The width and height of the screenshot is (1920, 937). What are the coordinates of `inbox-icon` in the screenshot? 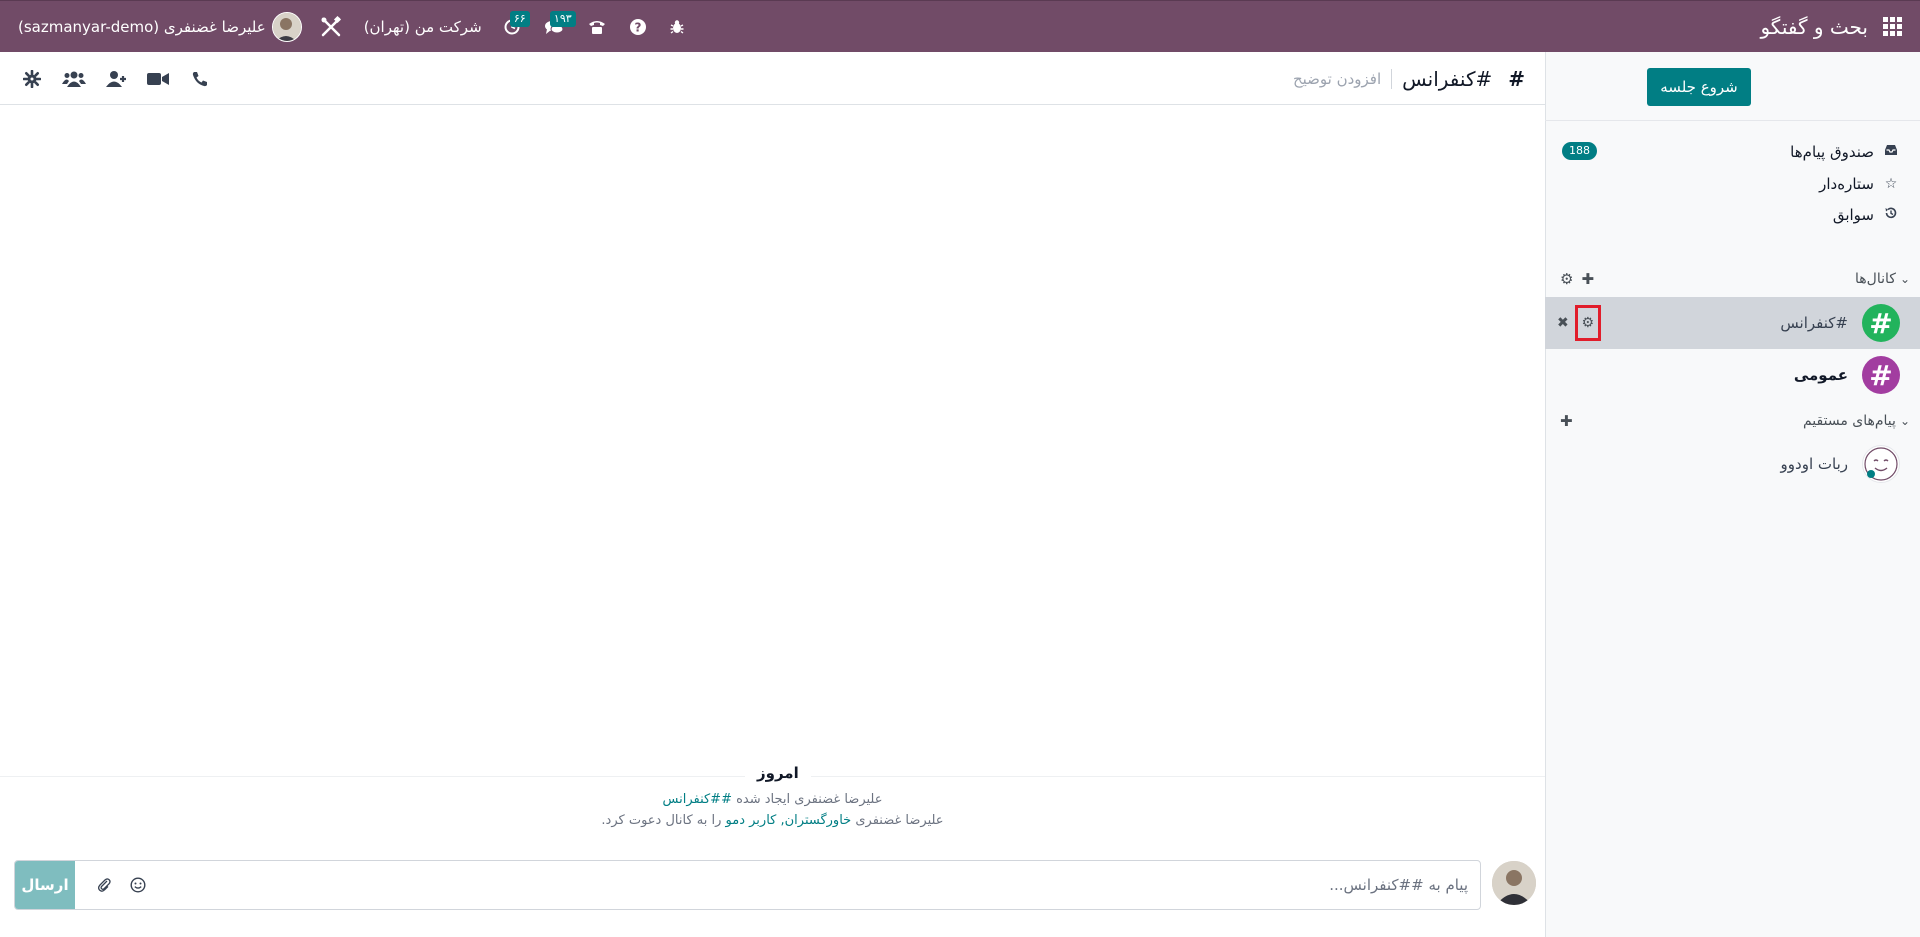 It's located at (1891, 152).